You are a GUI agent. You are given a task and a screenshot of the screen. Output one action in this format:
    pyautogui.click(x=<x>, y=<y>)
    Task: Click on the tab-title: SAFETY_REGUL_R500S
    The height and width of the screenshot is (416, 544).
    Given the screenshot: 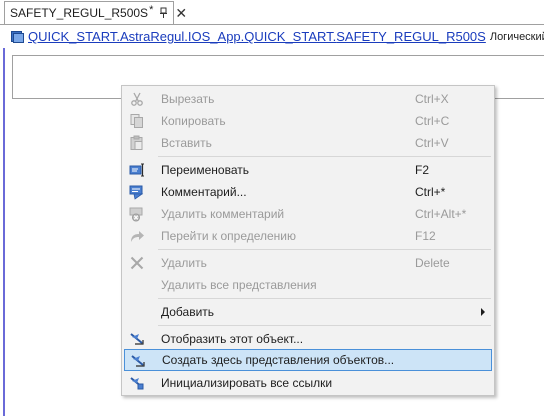 What is the action you would take?
    pyautogui.click(x=79, y=13)
    